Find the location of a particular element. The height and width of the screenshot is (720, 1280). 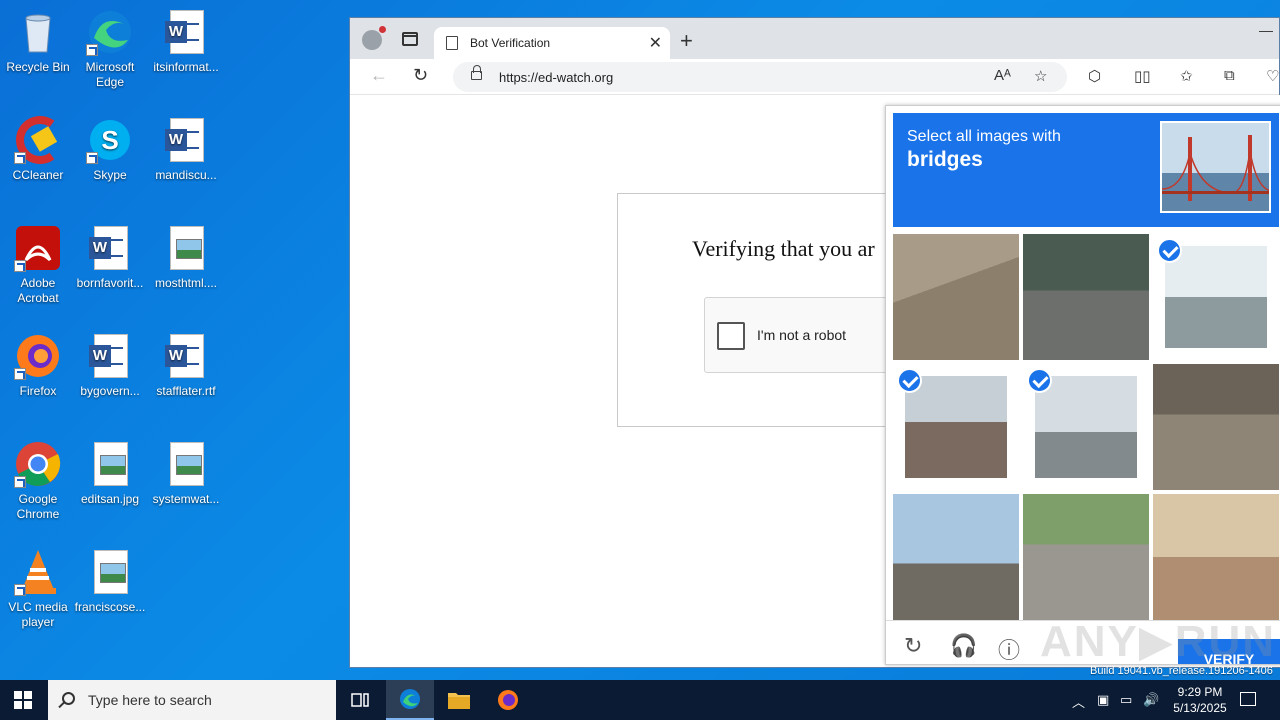

desktop-icon-ccleaner: CCleaner is located at coordinates (38, 149).